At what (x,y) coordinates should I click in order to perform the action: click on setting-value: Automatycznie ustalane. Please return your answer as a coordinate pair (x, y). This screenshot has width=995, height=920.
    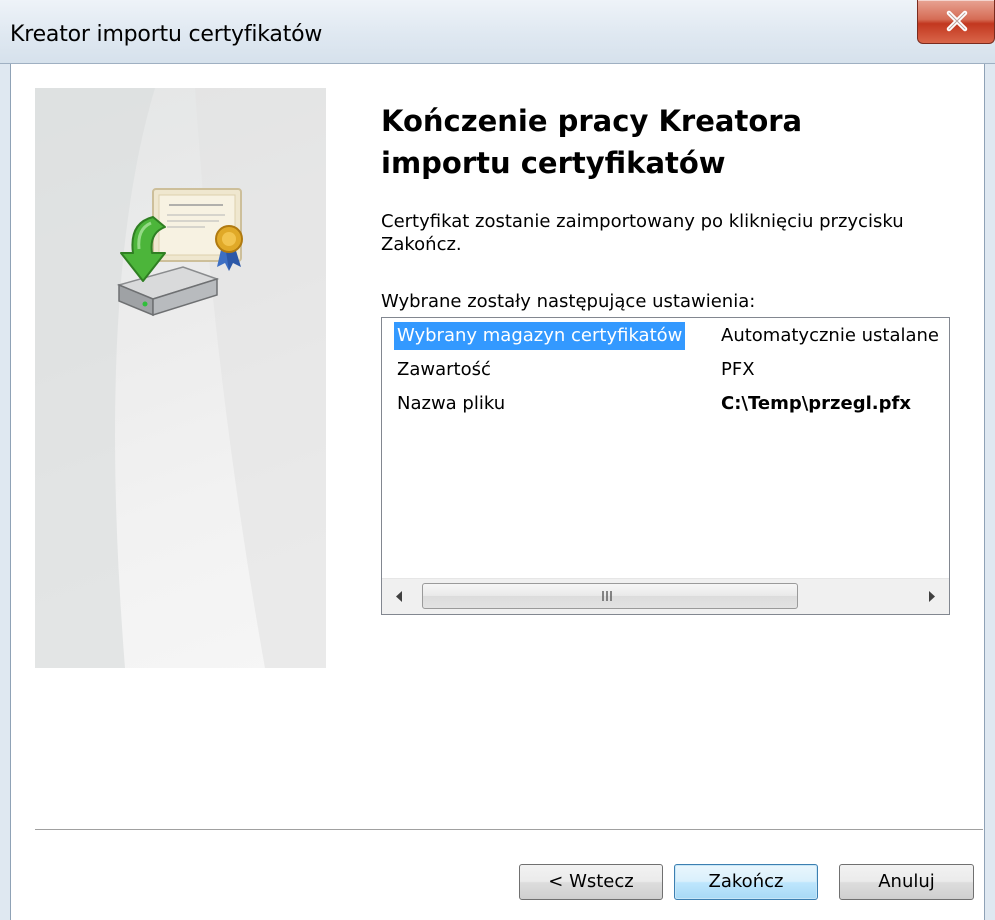
    Looking at the image, I should click on (830, 335).